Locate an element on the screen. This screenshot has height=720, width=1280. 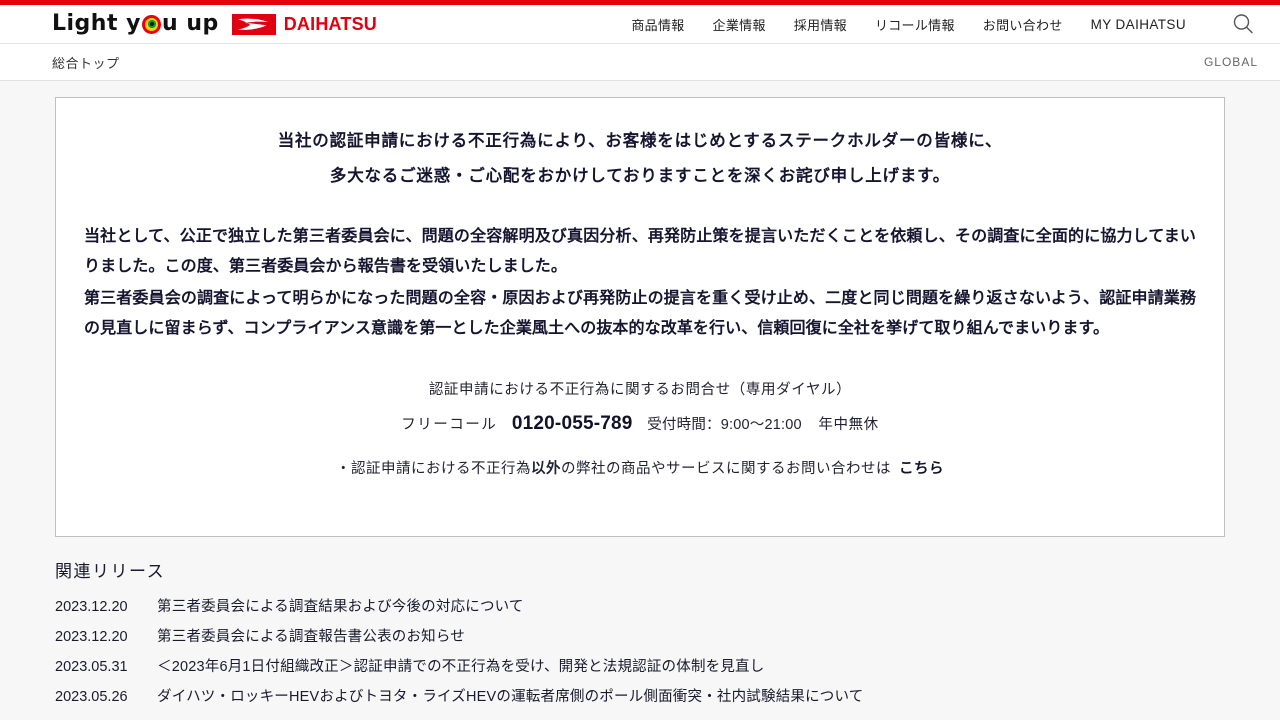
tagline-suffix: u up is located at coordinates (190, 23).